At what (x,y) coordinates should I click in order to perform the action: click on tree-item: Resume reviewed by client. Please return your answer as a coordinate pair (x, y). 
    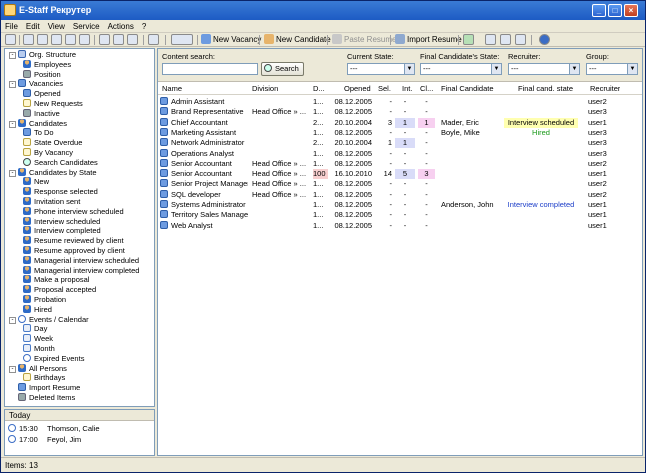
    Looking at the image, I should click on (73, 241).